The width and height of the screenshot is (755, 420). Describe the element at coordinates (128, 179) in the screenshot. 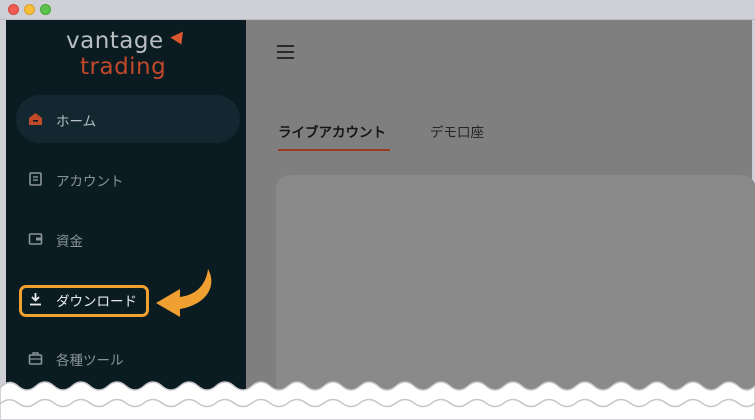

I see `sidebar-item-account: アカウント` at that location.